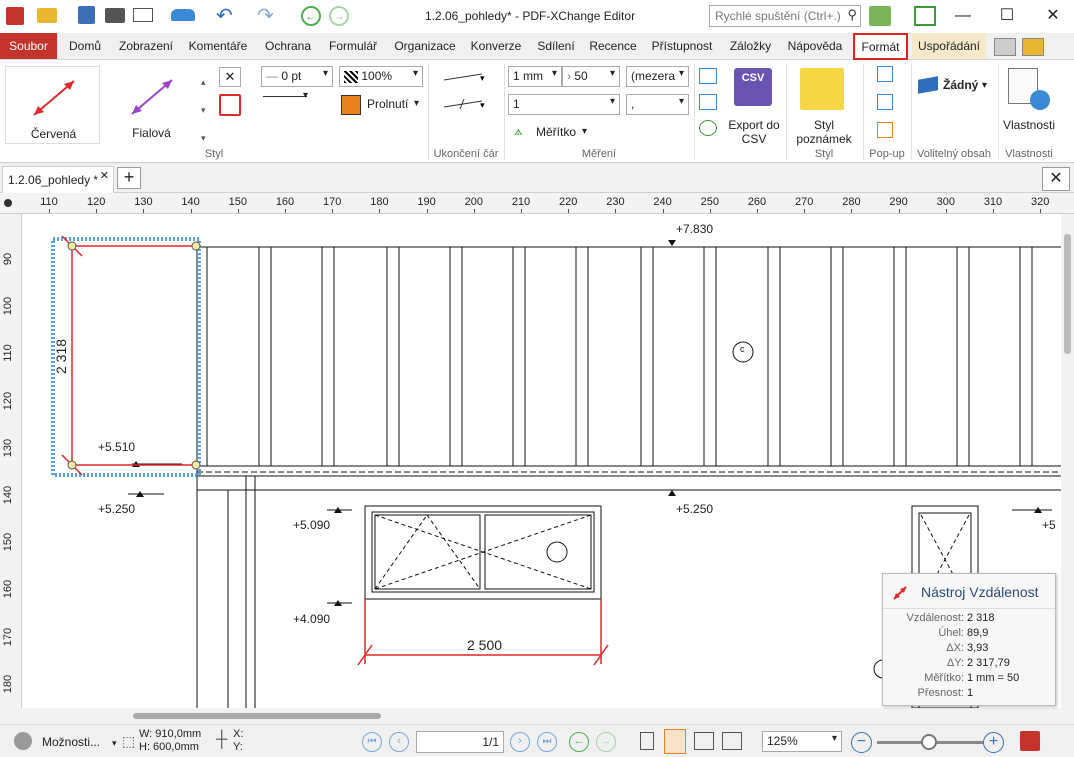  What do you see at coordinates (708, 76) in the screenshot?
I see `measure-tool-1-icon` at bounding box center [708, 76].